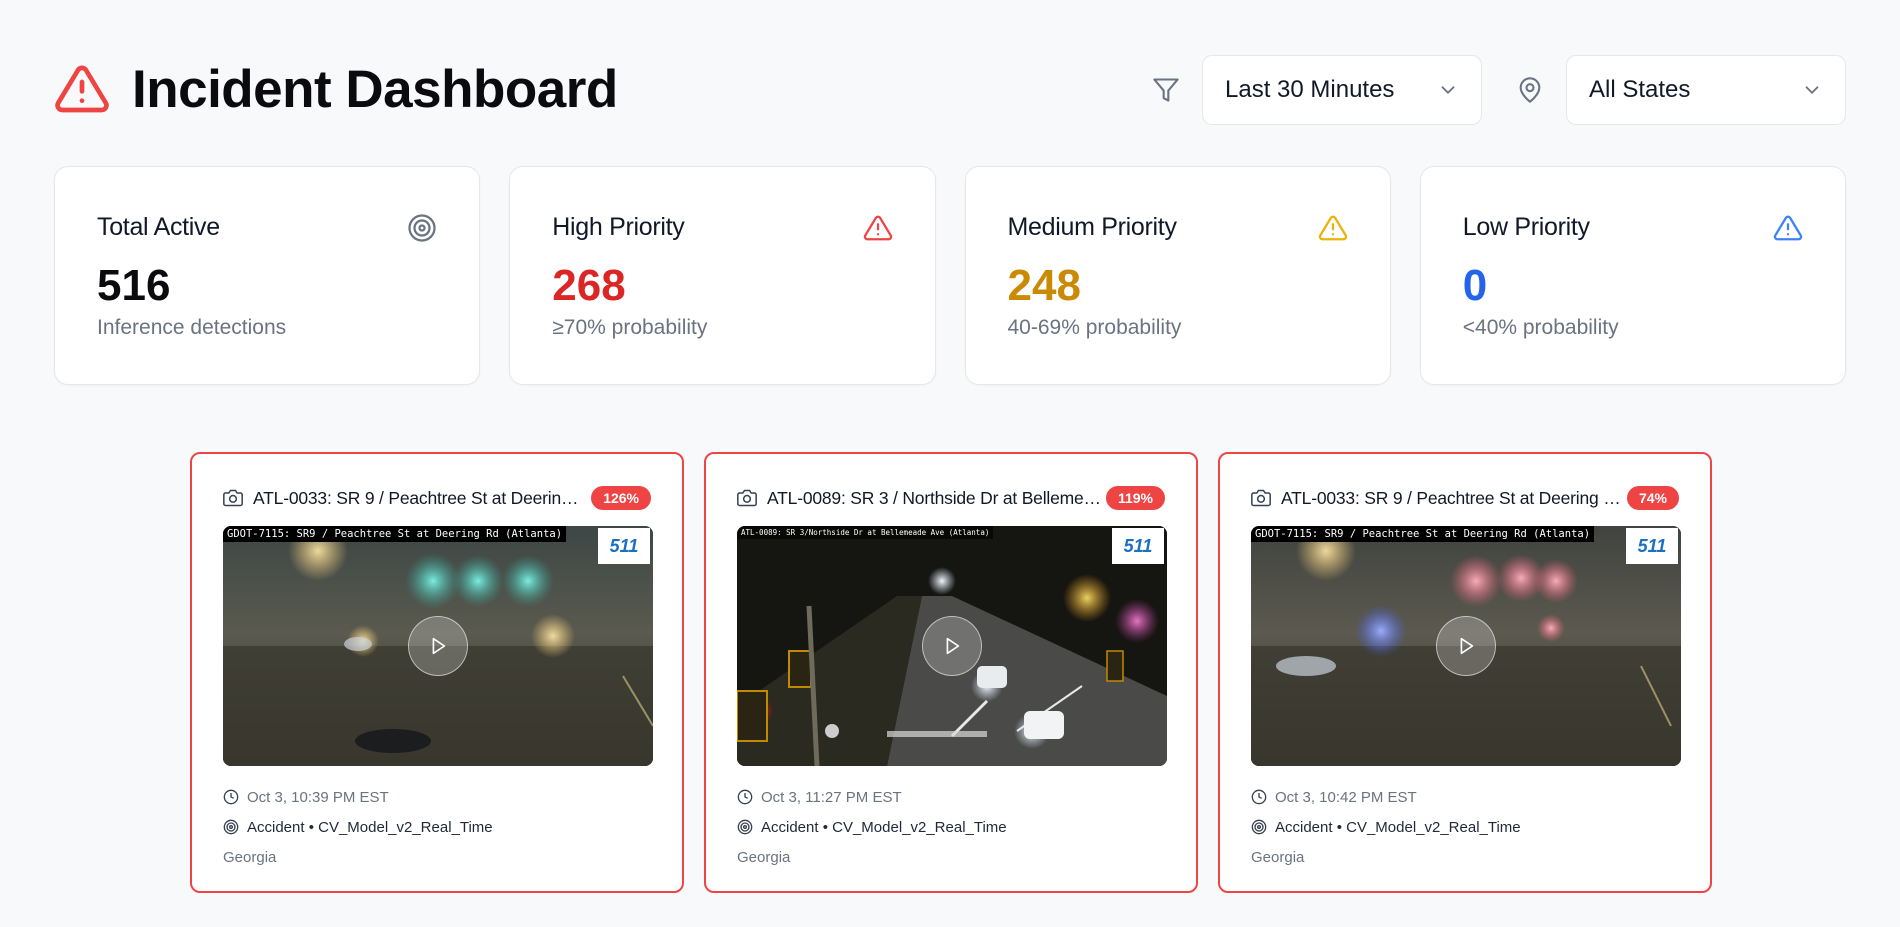 This screenshot has width=1900, height=927. I want to click on page-title: Incident Dashboard, so click(375, 89).